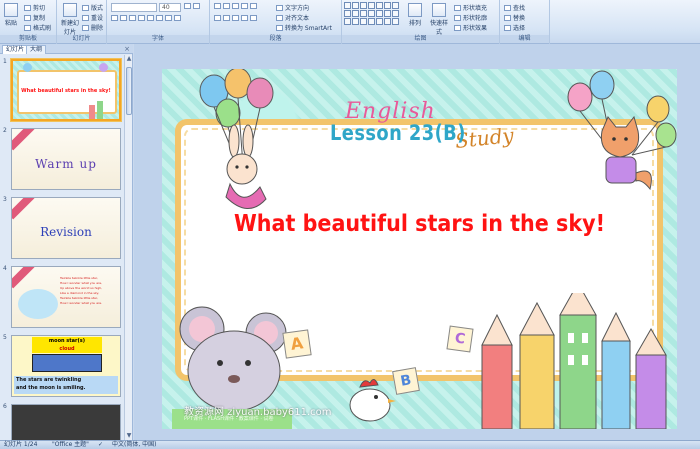 The image size is (700, 449). Describe the element at coordinates (37, 27) in the screenshot. I see `format-painter-button: 格式刷` at that location.